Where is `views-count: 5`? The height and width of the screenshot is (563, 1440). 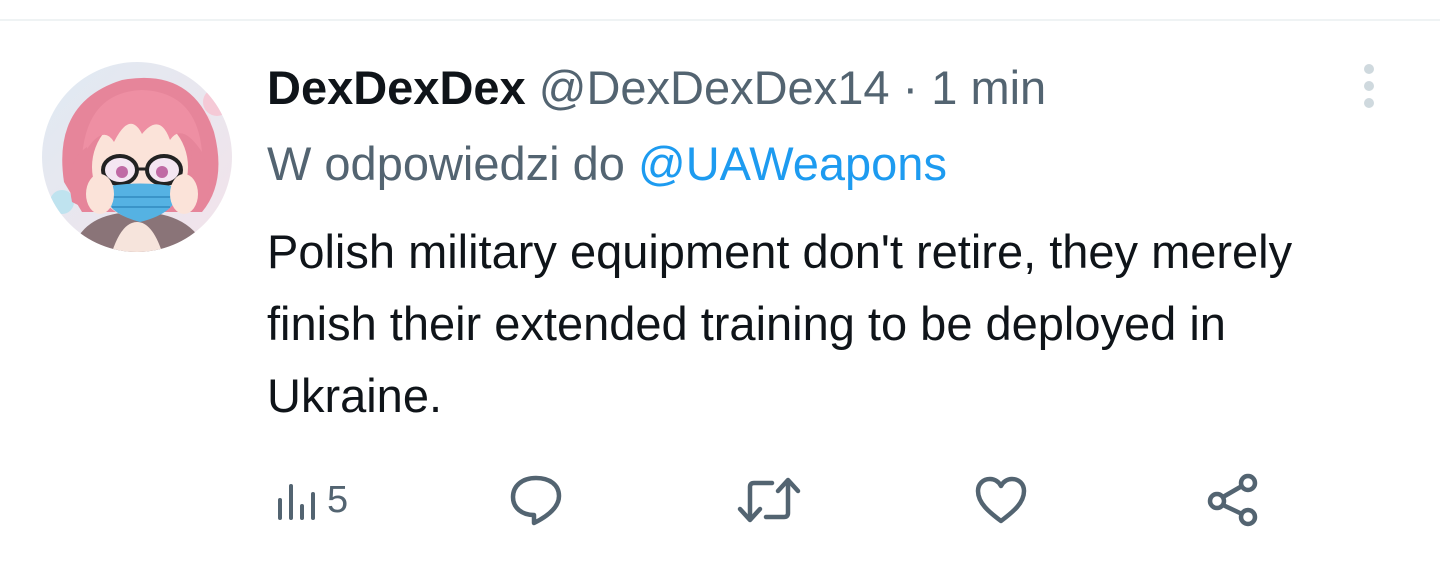 views-count: 5 is located at coordinates (338, 499).